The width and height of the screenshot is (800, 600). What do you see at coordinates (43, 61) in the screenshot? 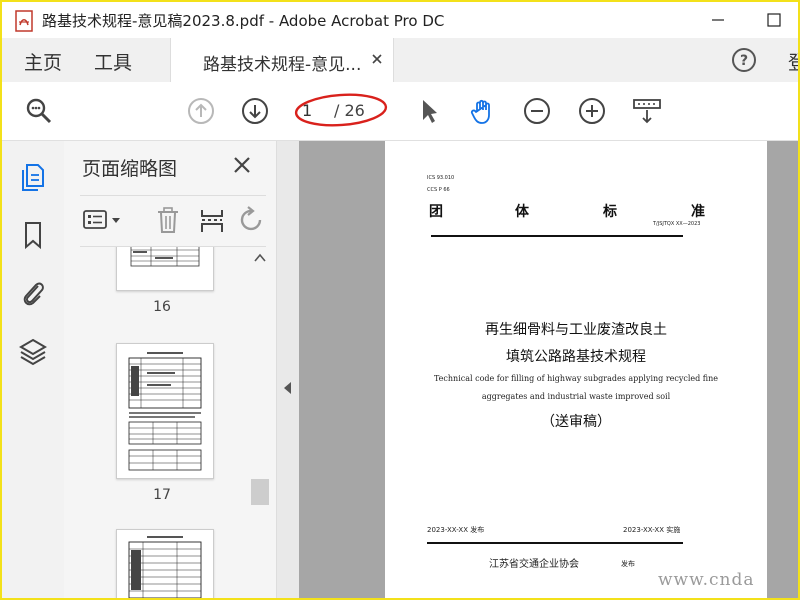
I see `tab-home: 主页` at bounding box center [43, 61].